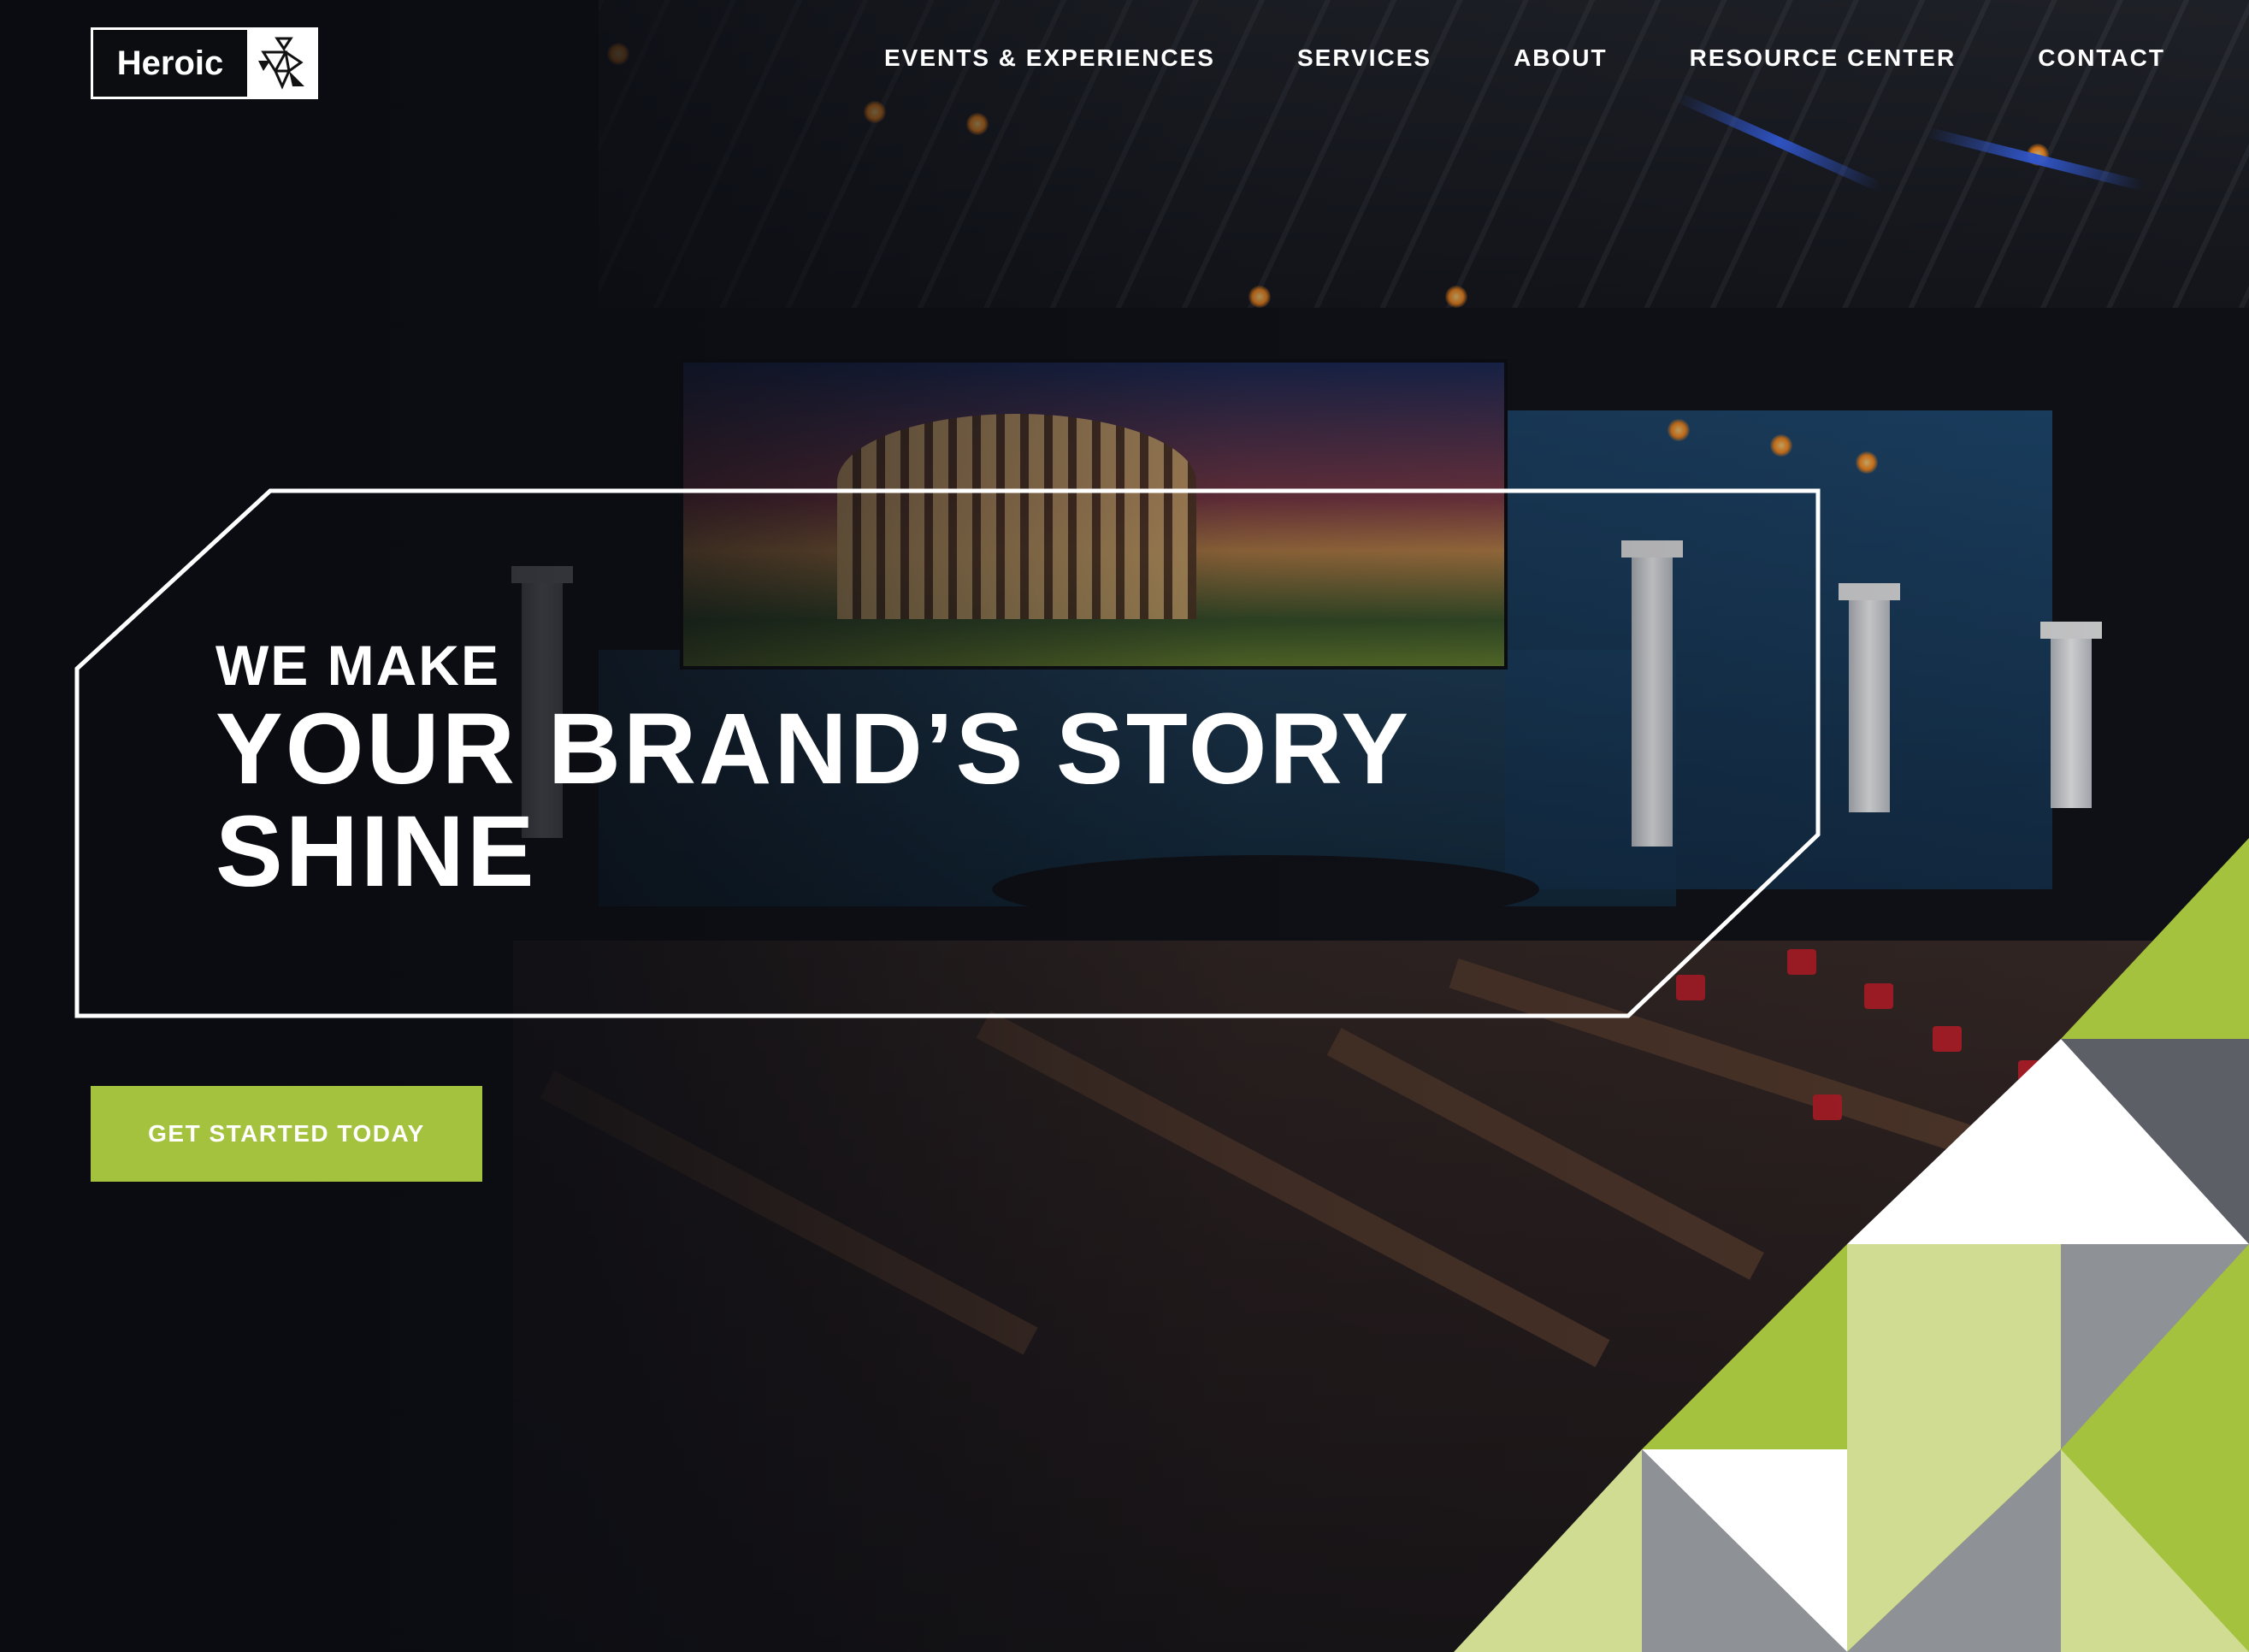 This screenshot has height=1652, width=2249. I want to click on get-started-button: GET STARTED TODAY, so click(286, 1134).